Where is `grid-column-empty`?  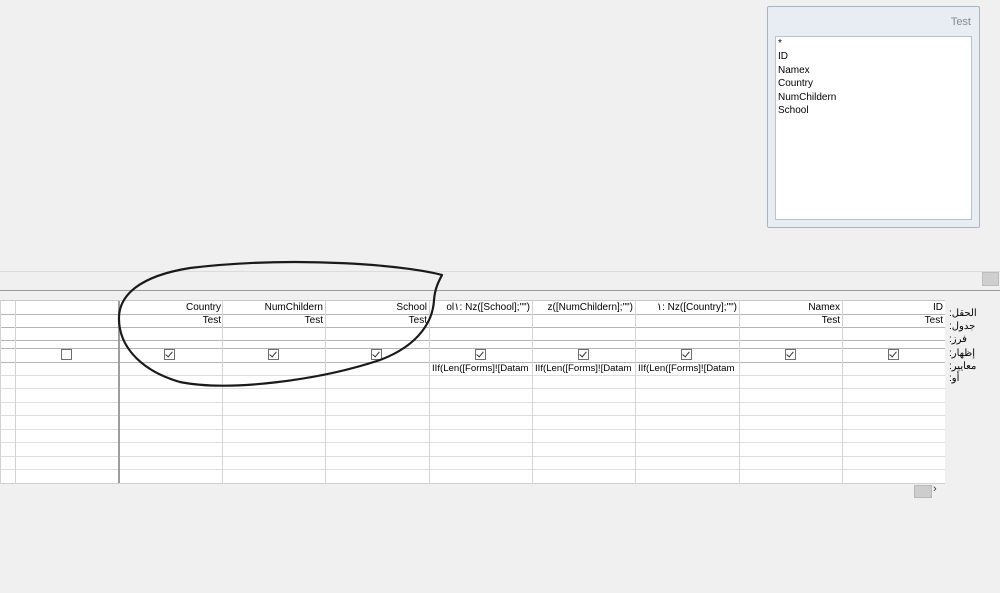 grid-column-empty is located at coordinates (67, 392).